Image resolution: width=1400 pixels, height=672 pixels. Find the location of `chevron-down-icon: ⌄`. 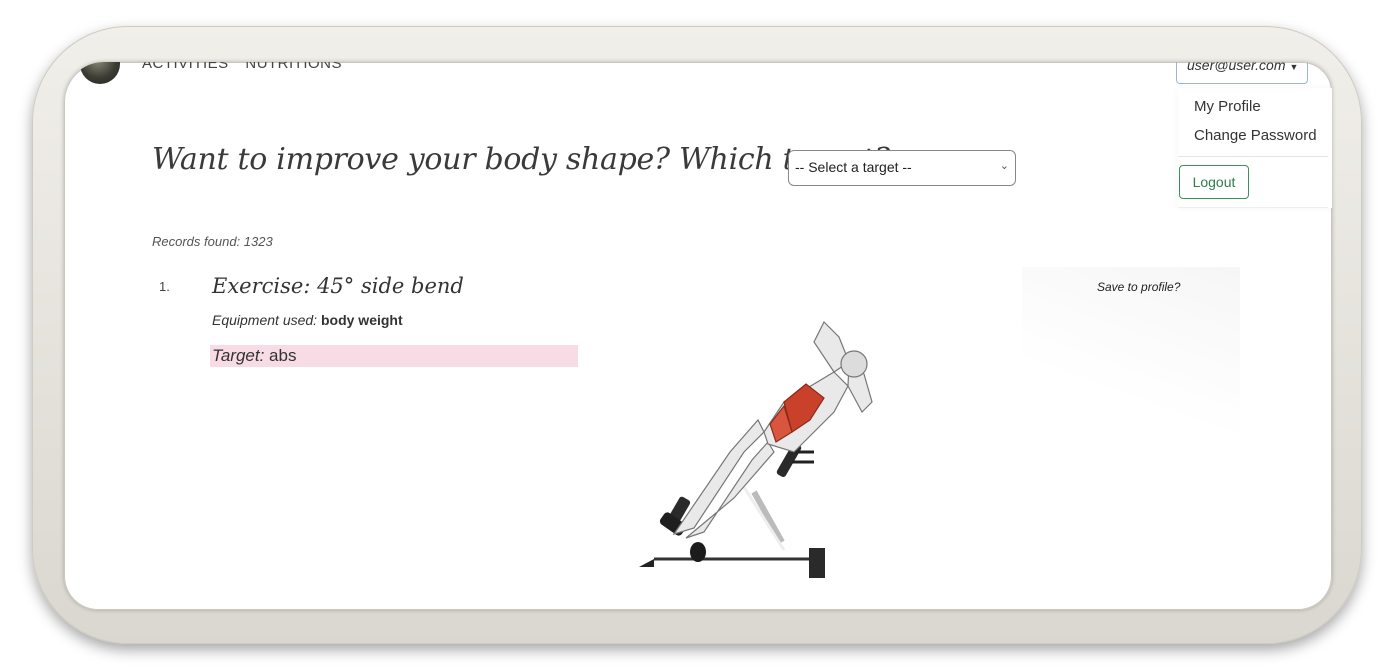

chevron-down-icon: ⌄ is located at coordinates (1004, 166).